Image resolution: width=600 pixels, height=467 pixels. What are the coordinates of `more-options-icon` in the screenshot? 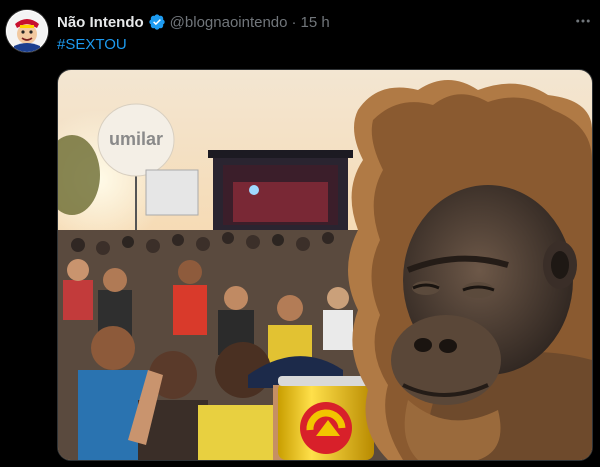 It's located at (583, 21).